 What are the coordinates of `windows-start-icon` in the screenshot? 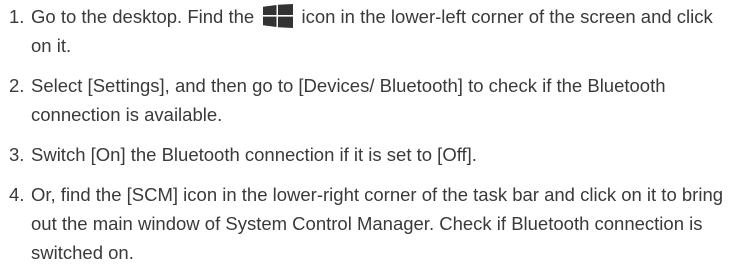 It's located at (278, 16).